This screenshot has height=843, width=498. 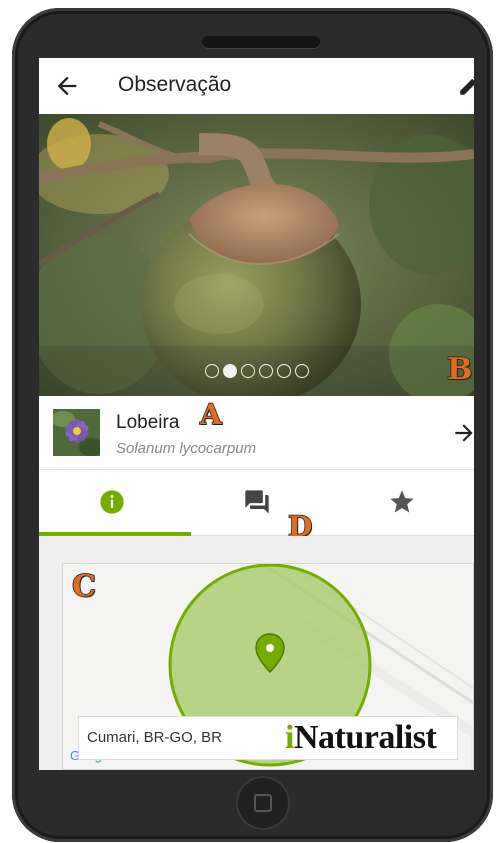 What do you see at coordinates (462, 433) in the screenshot?
I see `arrow-right-icon` at bounding box center [462, 433].